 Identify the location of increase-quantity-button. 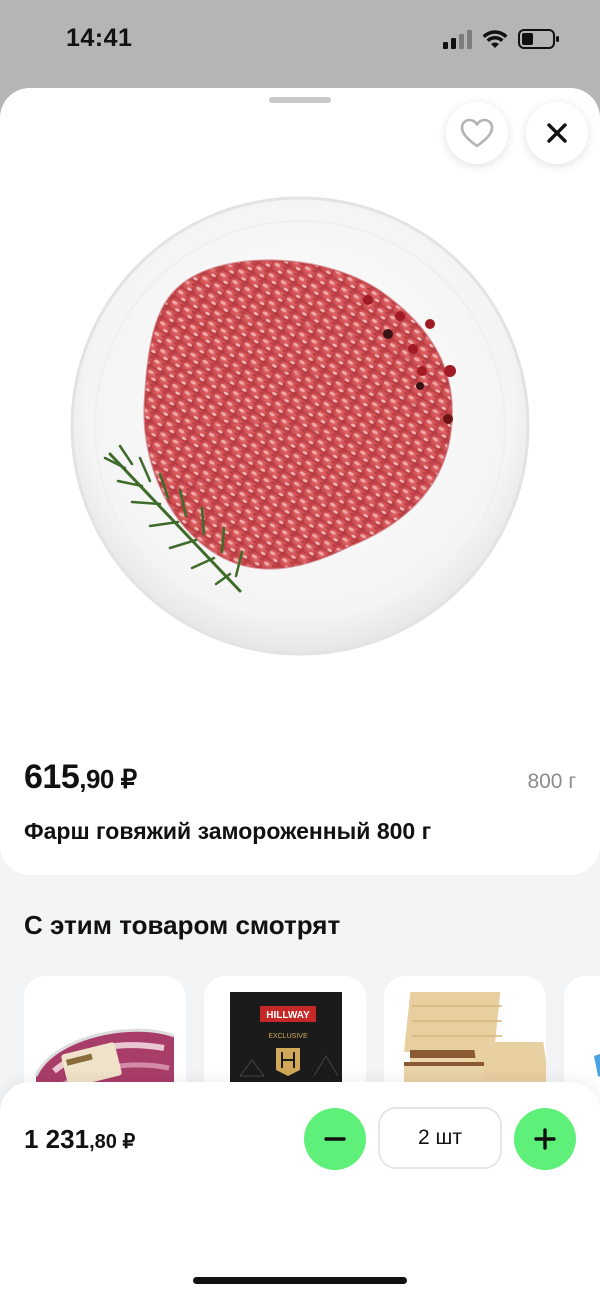
(545, 1139).